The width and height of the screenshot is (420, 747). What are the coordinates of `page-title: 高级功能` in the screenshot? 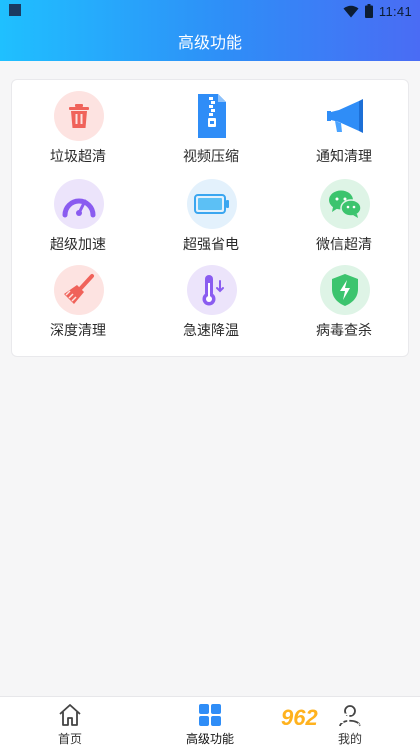 It's located at (209, 42).